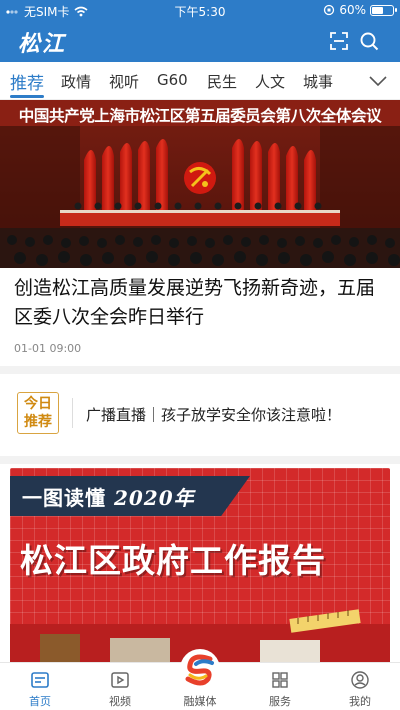 The height and width of the screenshot is (710, 400). Describe the element at coordinates (27, 96) in the screenshot. I see `active-tab-indicator` at that location.